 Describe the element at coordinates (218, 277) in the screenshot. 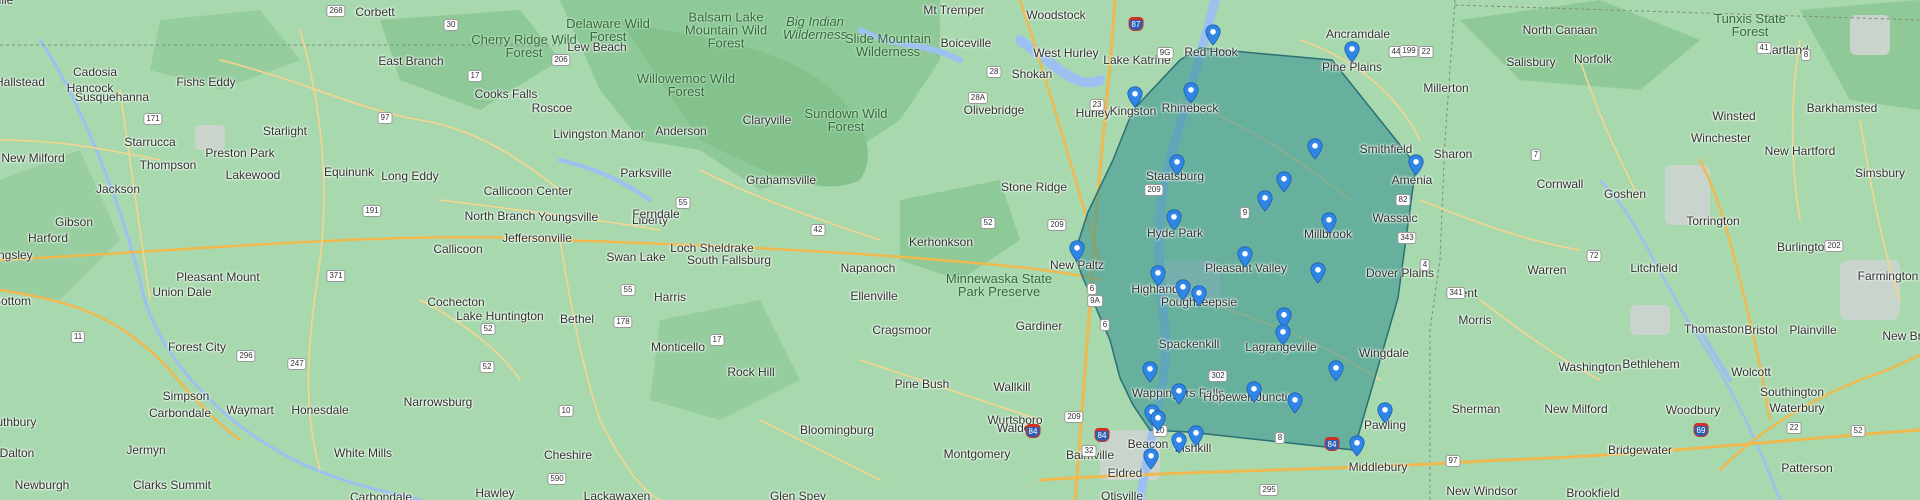

I see `place-label: Pleasant Mount` at that location.